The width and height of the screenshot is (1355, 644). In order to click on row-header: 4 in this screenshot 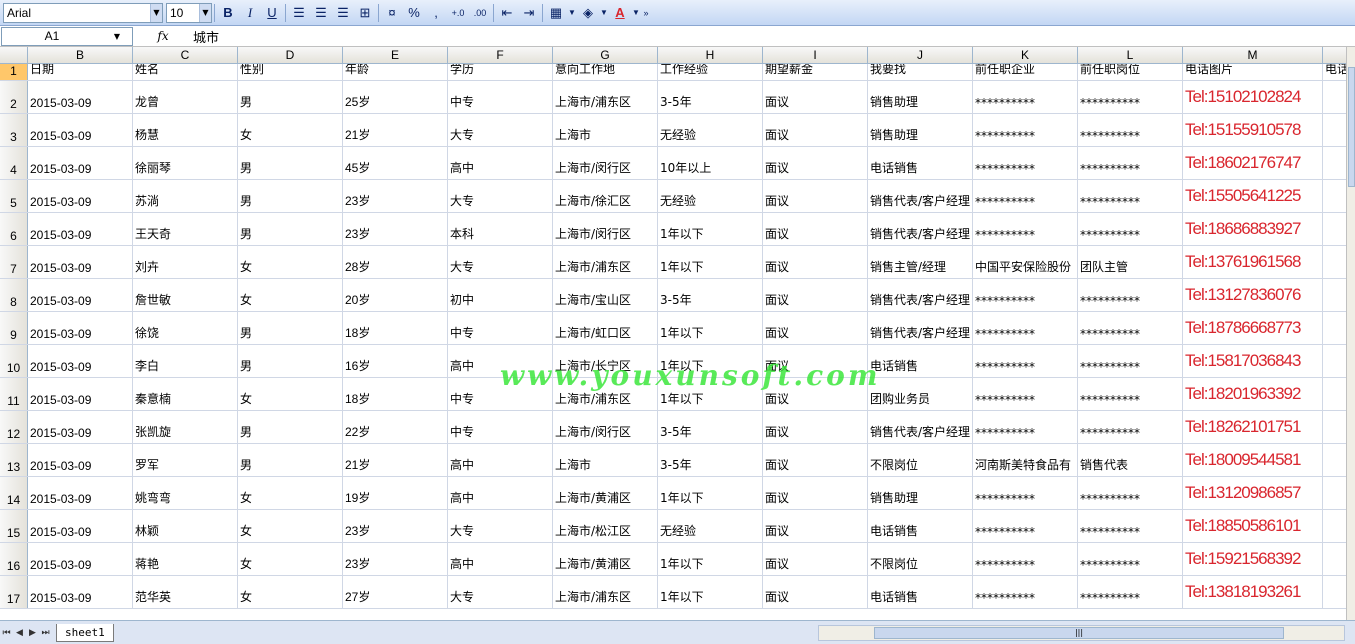, I will do `click(14, 163)`.